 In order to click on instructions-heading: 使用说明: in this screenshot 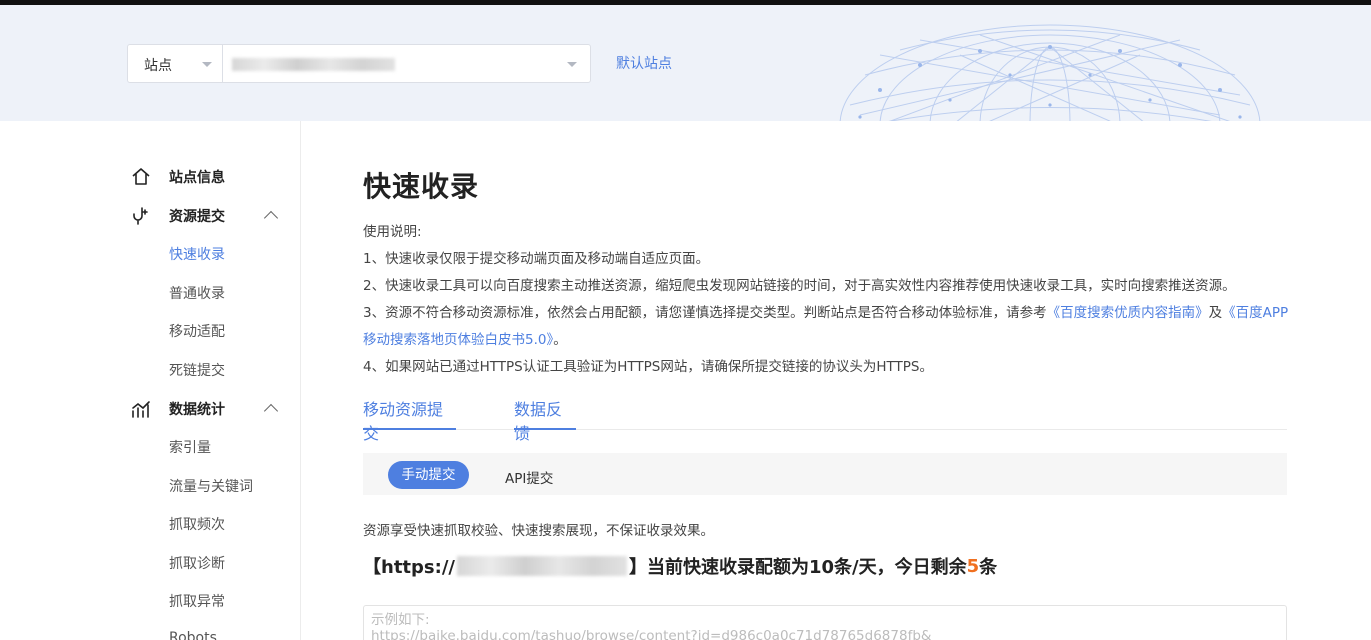, I will do `click(392, 232)`.